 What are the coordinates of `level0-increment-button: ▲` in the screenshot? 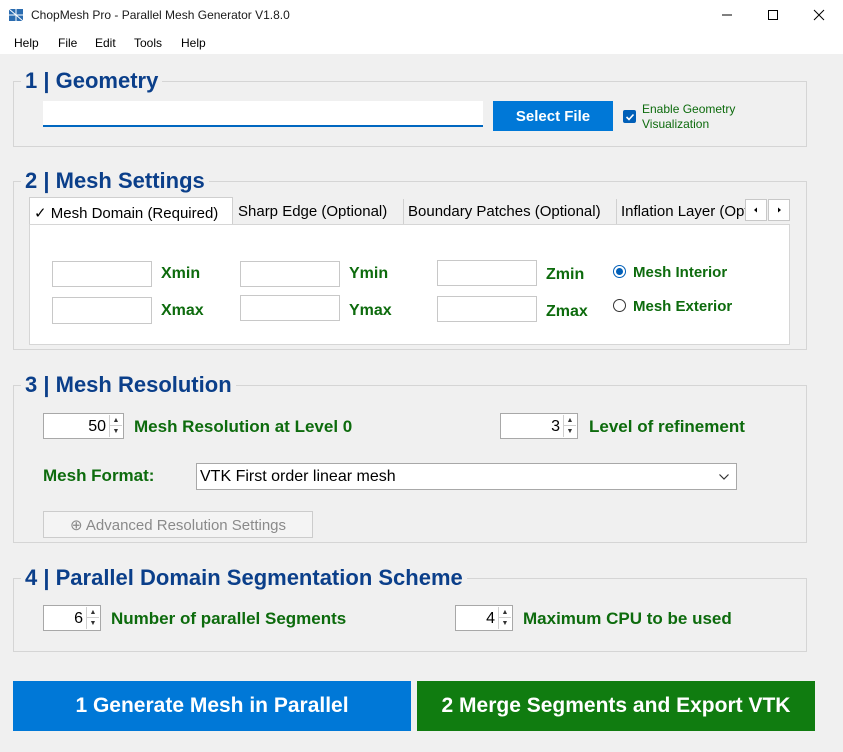 It's located at (116, 420).